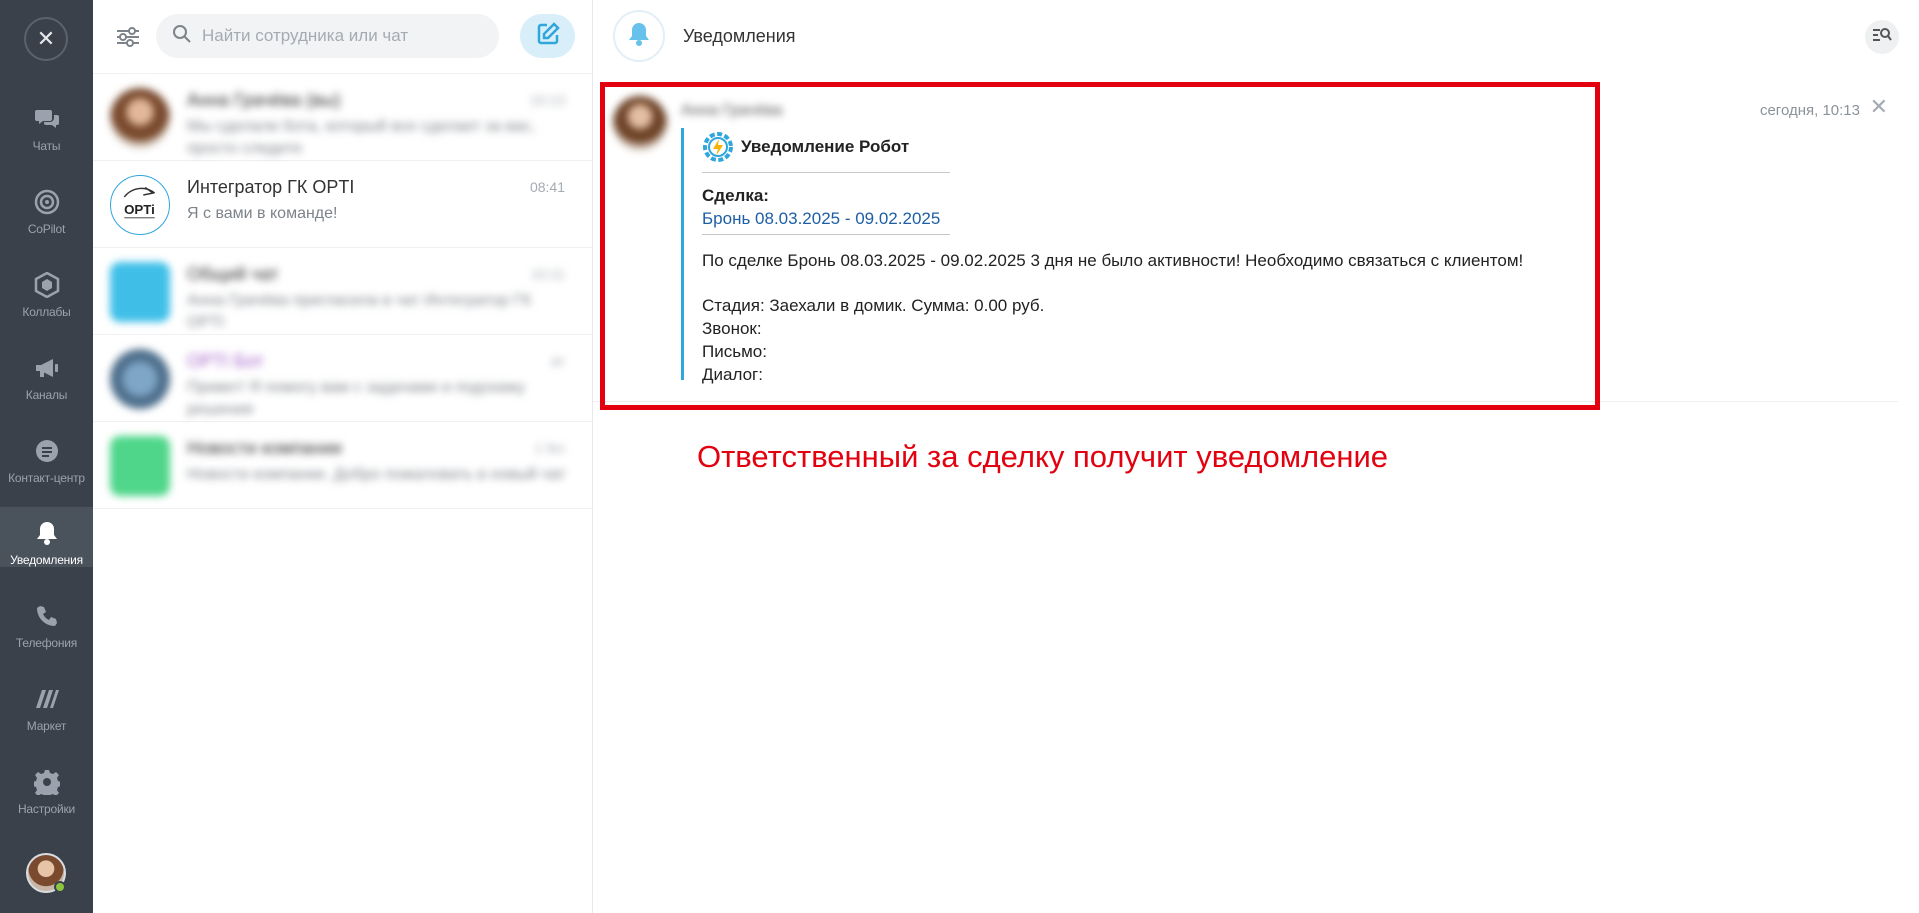 This screenshot has width=1919, height=913. What do you see at coordinates (139, 209) in the screenshot?
I see `svg-text: OPTi` at bounding box center [139, 209].